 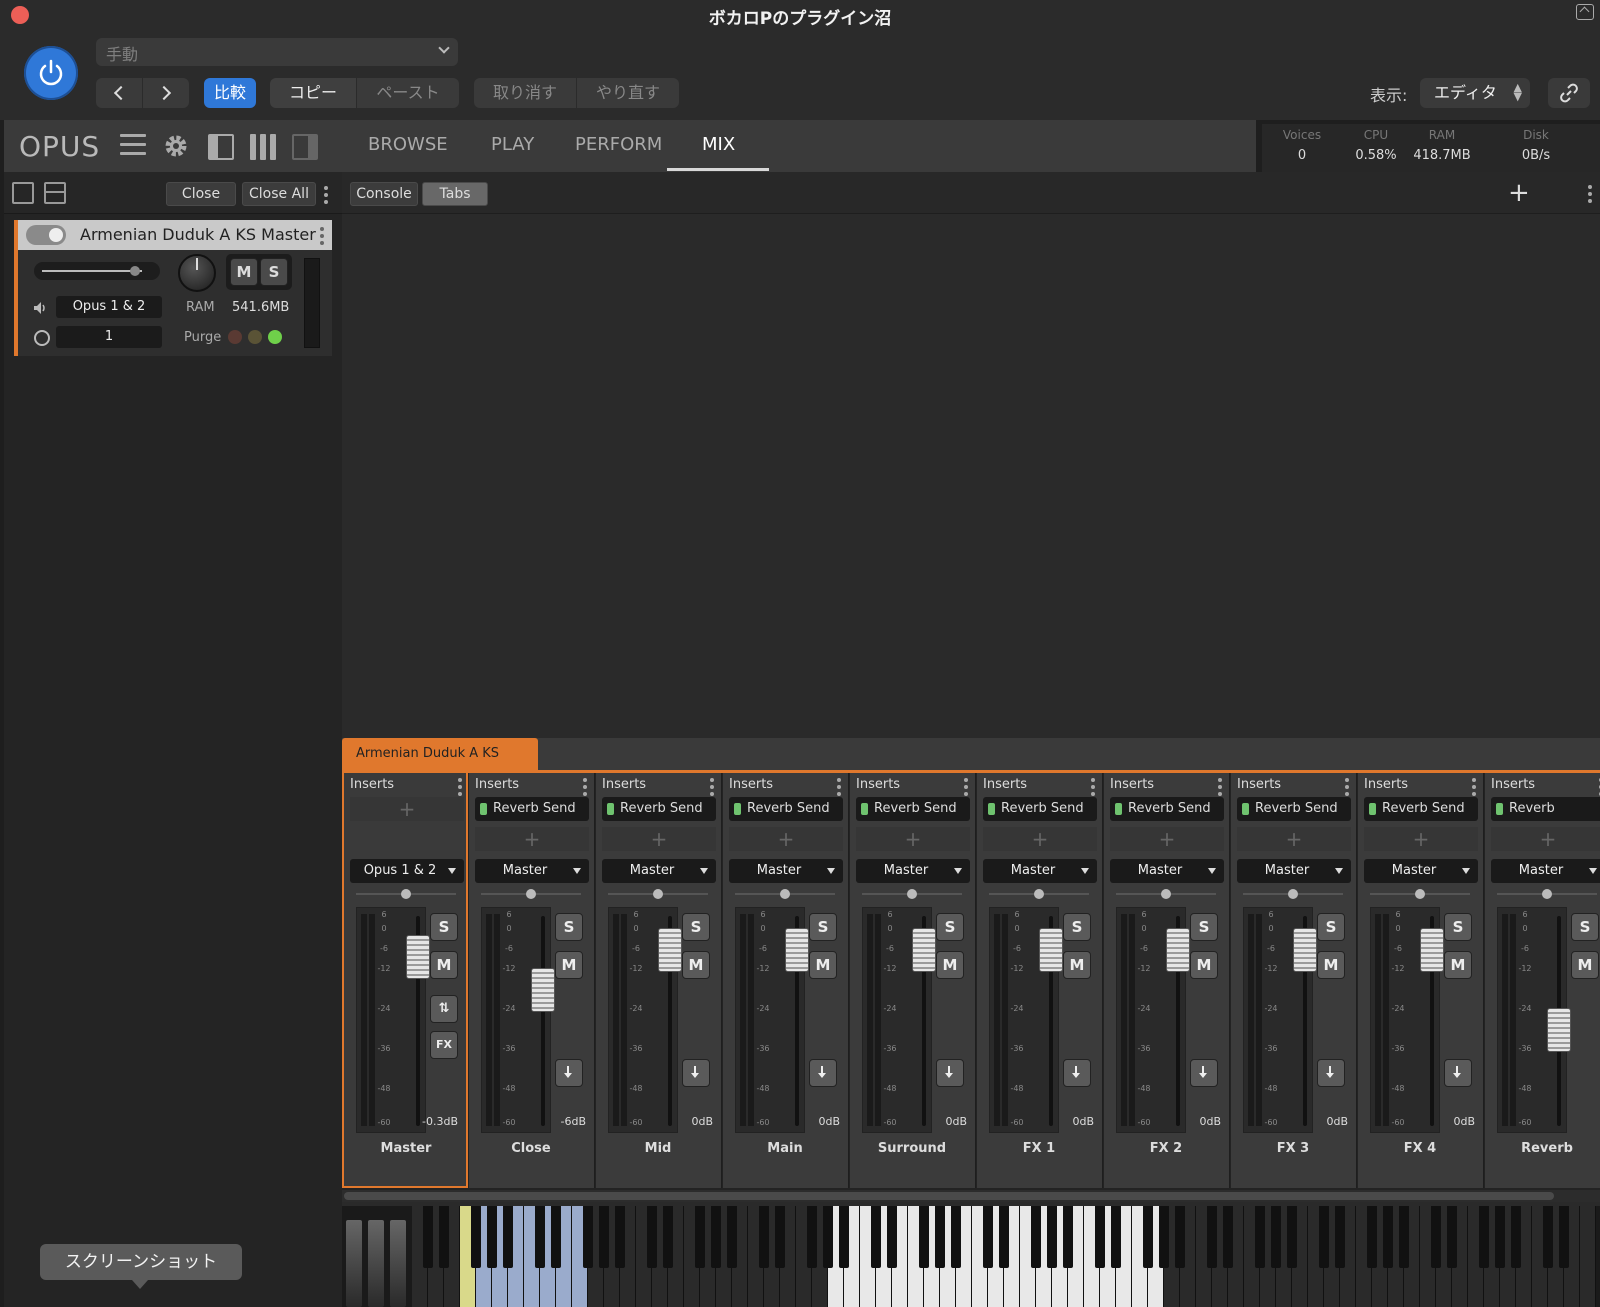 I want to click on gear-icon, so click(x=176, y=148).